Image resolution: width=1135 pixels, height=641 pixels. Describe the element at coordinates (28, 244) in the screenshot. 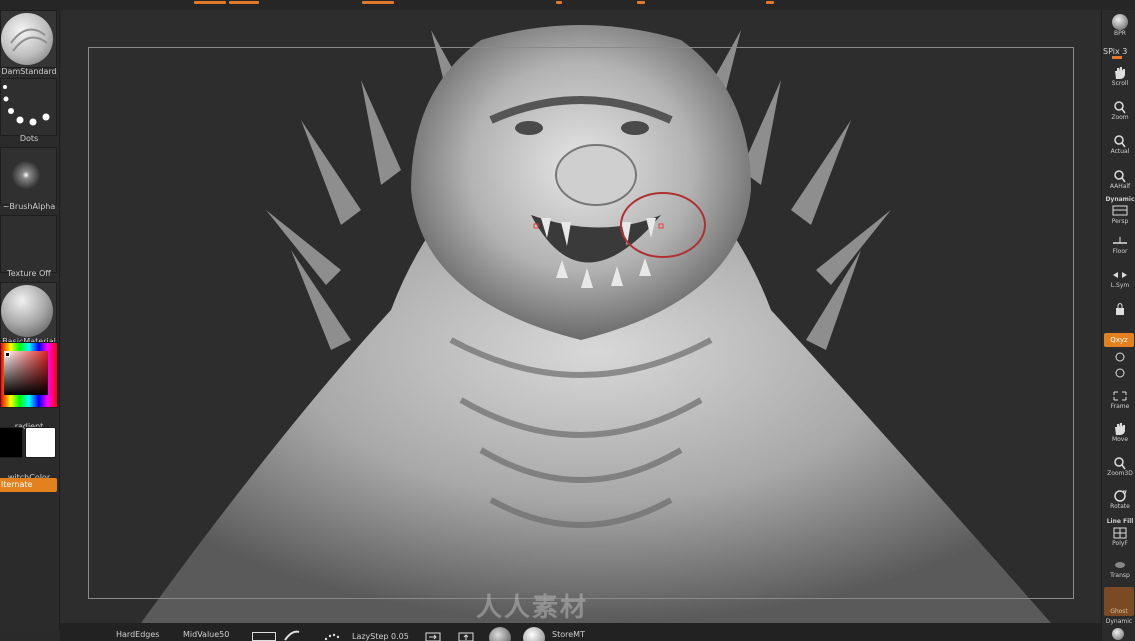

I see `texture-thumbnail` at that location.